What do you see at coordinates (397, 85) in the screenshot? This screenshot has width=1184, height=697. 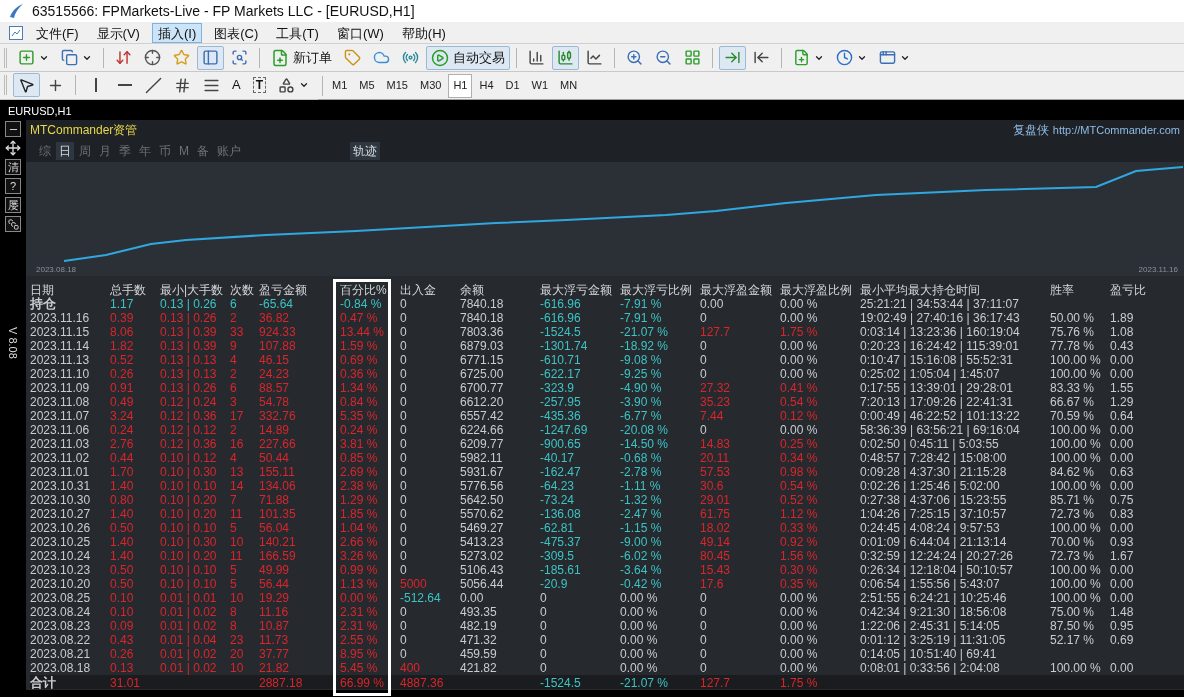 I see `timeframe-button: M15` at bounding box center [397, 85].